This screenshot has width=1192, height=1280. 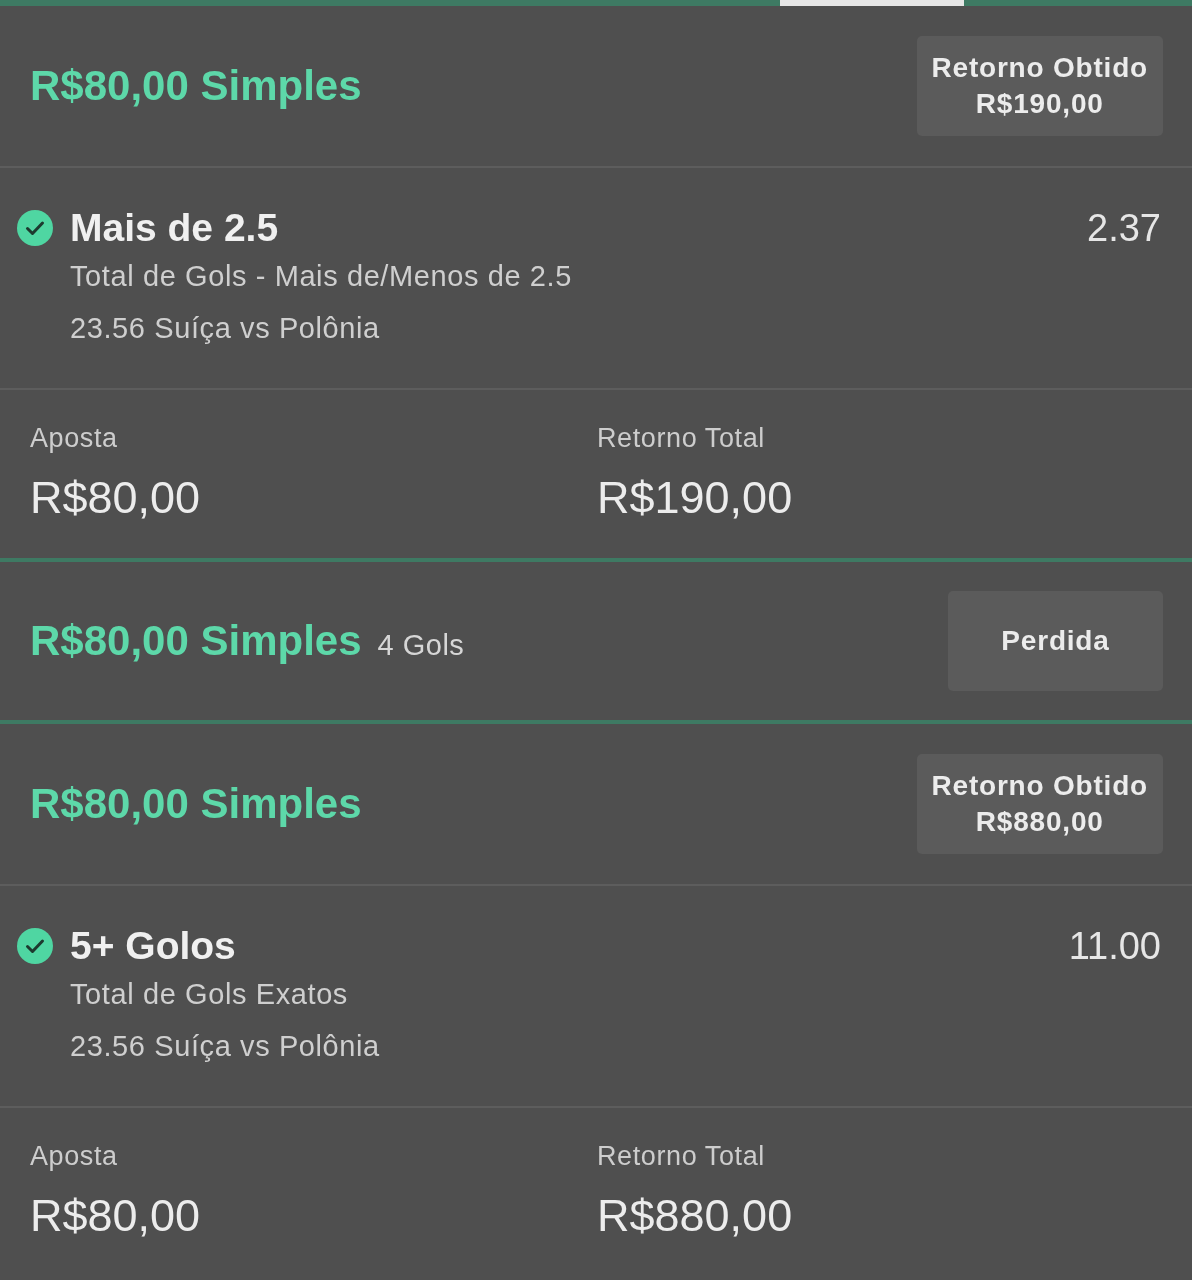 What do you see at coordinates (1039, 822) in the screenshot?
I see `status-amount: R$880,00` at bounding box center [1039, 822].